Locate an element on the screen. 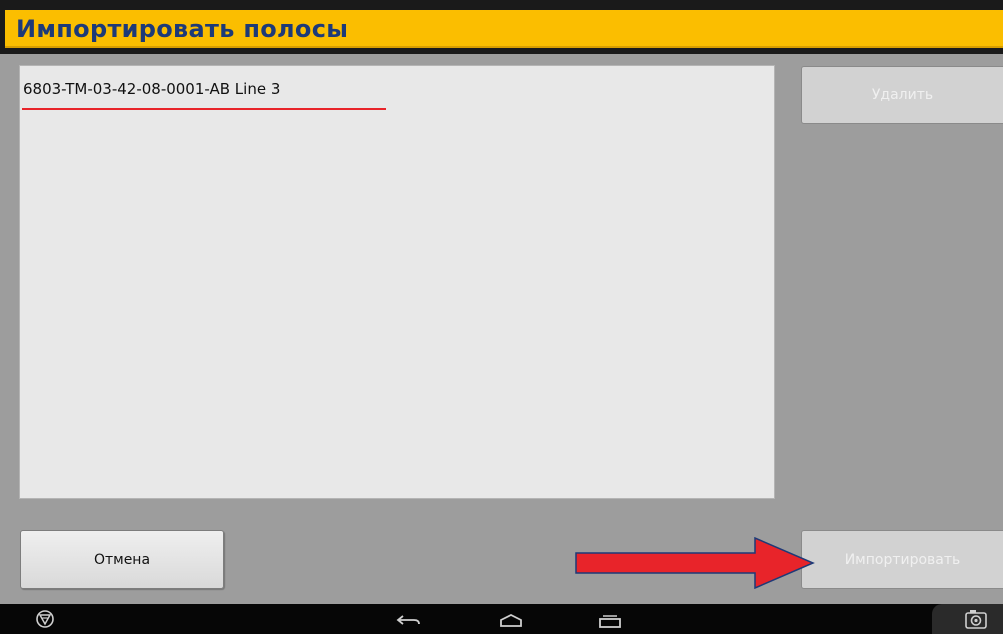 This screenshot has width=1003, height=634. system-navigation-bar is located at coordinates (501, 619).